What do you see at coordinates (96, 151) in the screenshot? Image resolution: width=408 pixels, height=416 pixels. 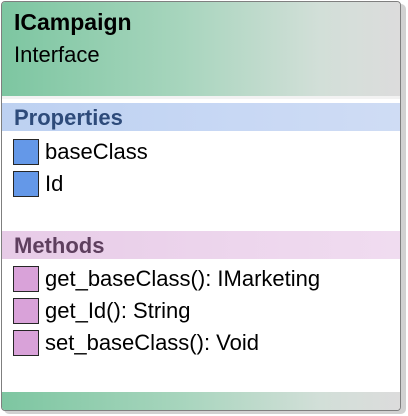 I see `property-label: baseClass` at bounding box center [96, 151].